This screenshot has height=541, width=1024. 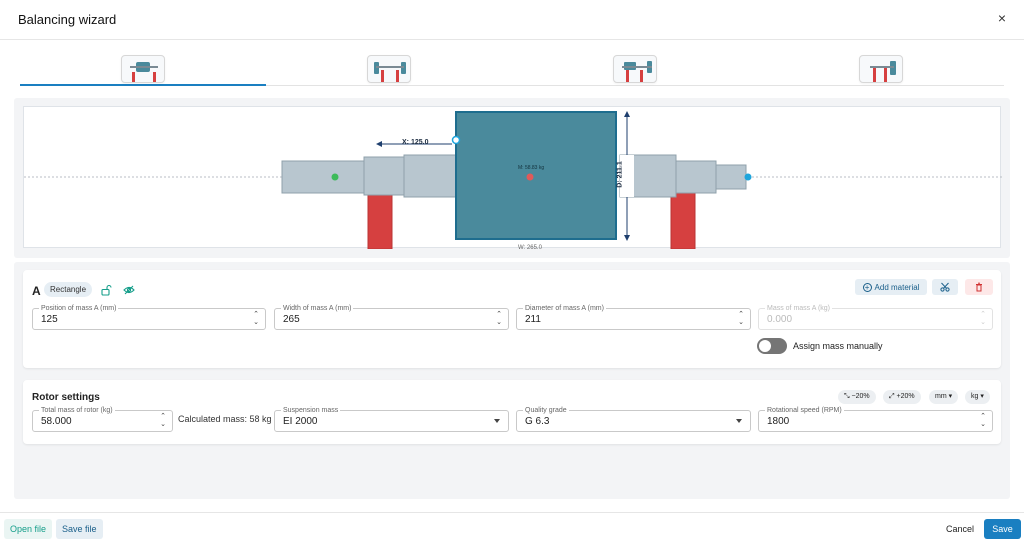 I want to click on mass-unit-select: kg ▾, so click(x=977, y=397).